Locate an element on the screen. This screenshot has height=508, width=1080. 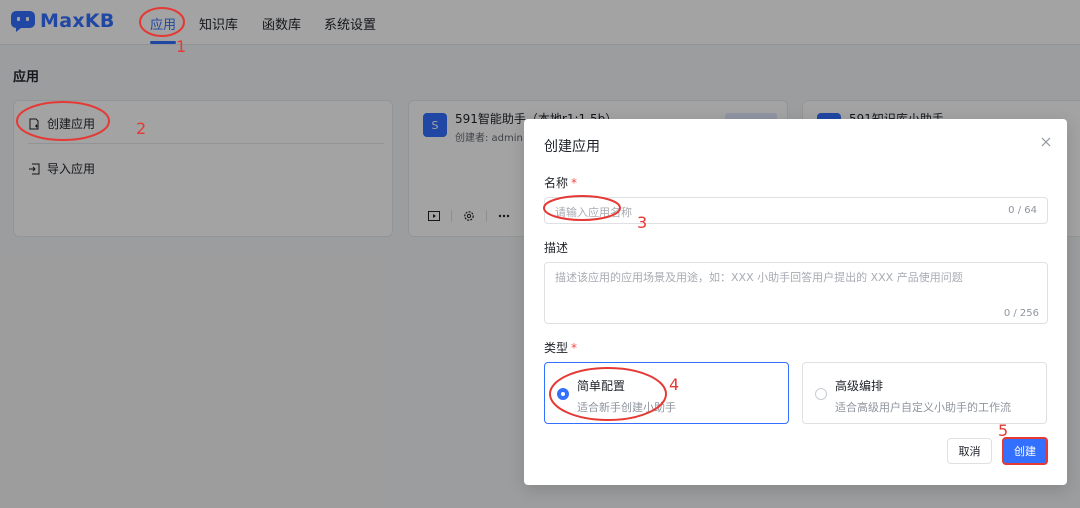
name-char-count: 0 / 64 is located at coordinates (1022, 210).